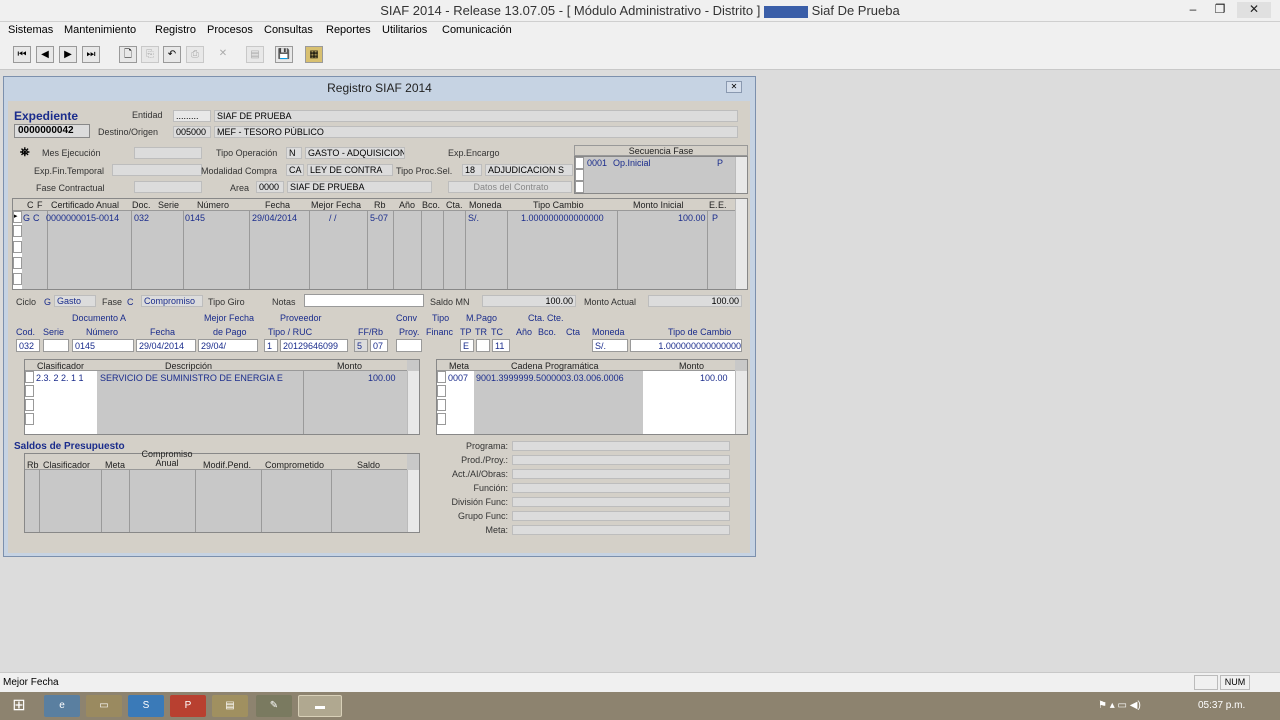 The image size is (1280, 720). Describe the element at coordinates (230, 30) in the screenshot. I see `menu-procesos: Procesos` at that location.